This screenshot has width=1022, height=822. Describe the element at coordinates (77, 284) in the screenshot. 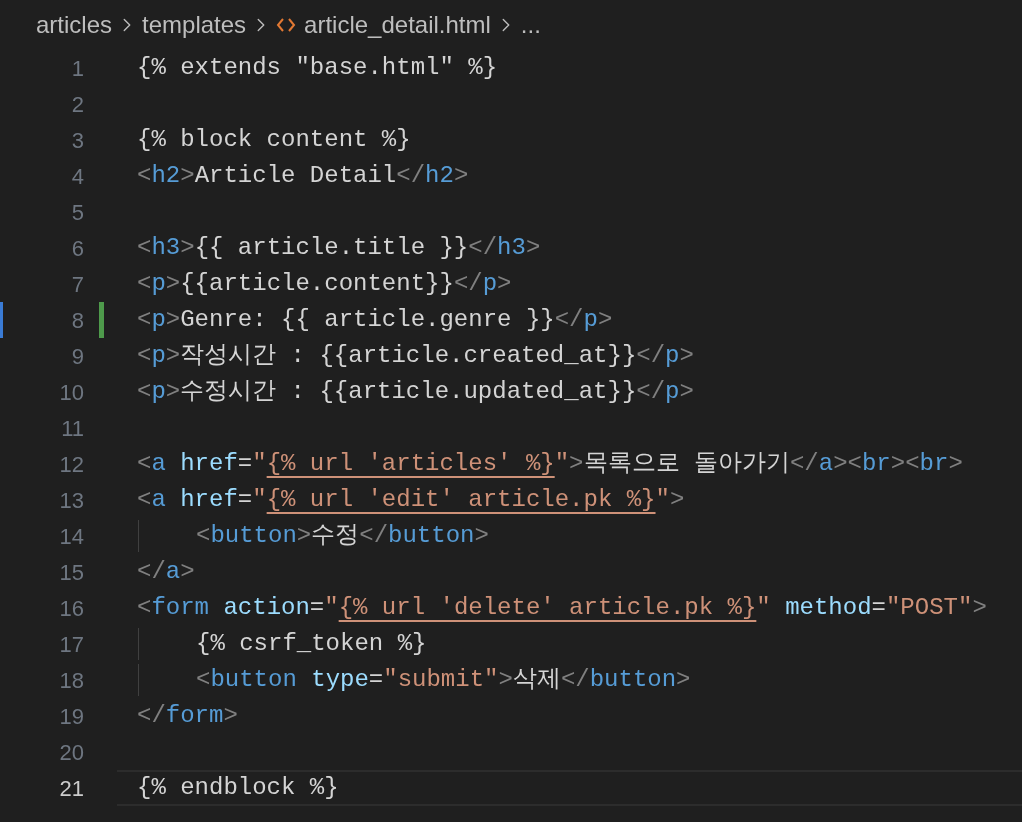

I see `line-number: 7` at that location.